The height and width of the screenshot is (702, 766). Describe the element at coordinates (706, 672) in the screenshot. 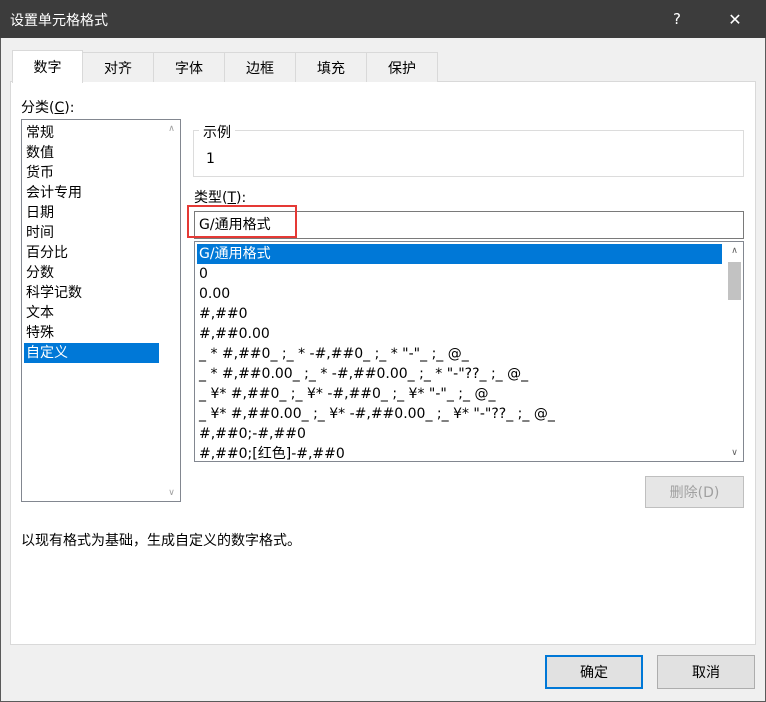

I see `cancel-button: 取消` at that location.